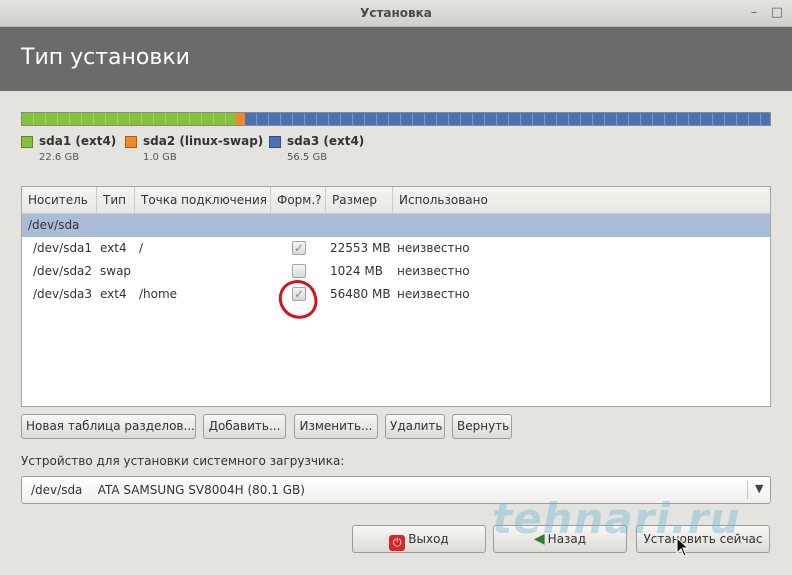 The image size is (792, 575). What do you see at coordinates (57, 490) in the screenshot?
I see `bootloader-device: /dev/sda` at bounding box center [57, 490].